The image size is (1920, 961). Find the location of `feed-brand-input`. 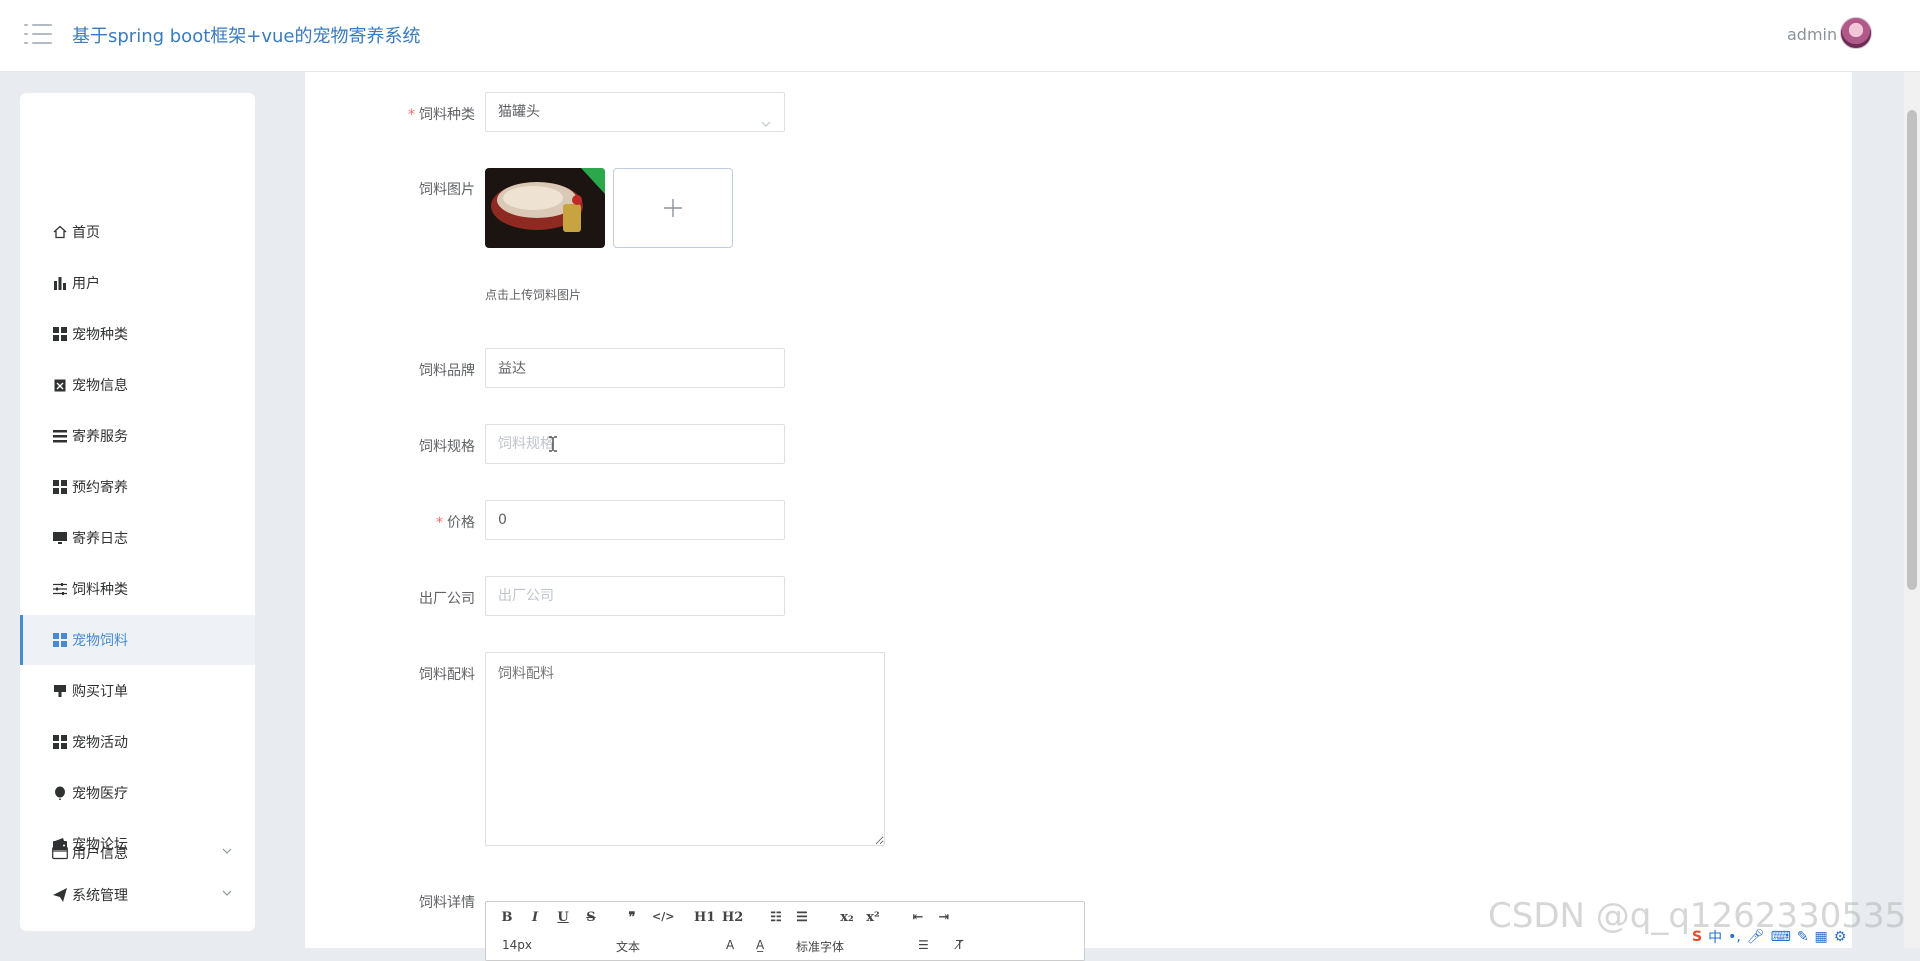

feed-brand-input is located at coordinates (635, 368).